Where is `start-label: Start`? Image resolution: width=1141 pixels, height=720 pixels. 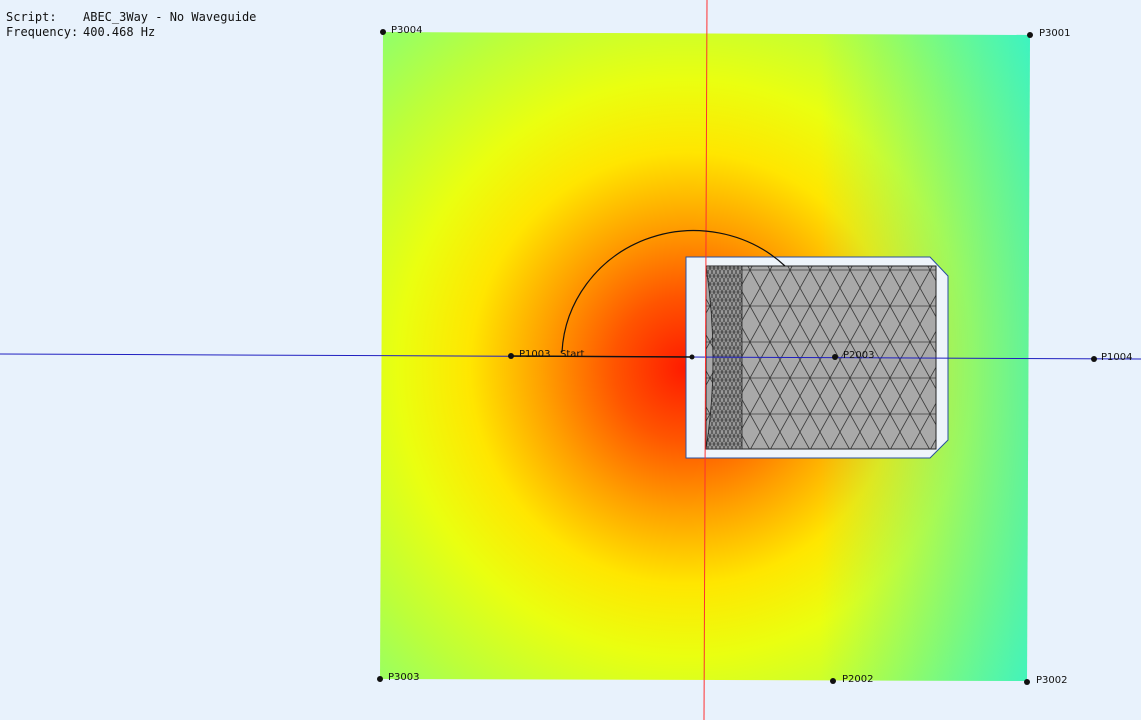 start-label: Start is located at coordinates (572, 354).